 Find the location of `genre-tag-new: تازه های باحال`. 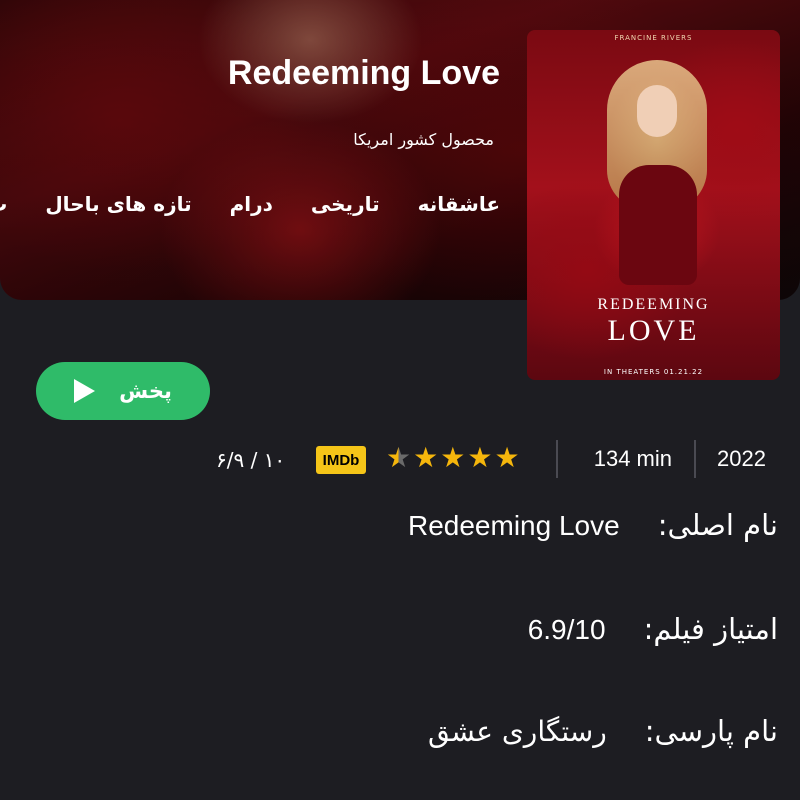

genre-tag-new: تازه های باحال is located at coordinates (118, 204).